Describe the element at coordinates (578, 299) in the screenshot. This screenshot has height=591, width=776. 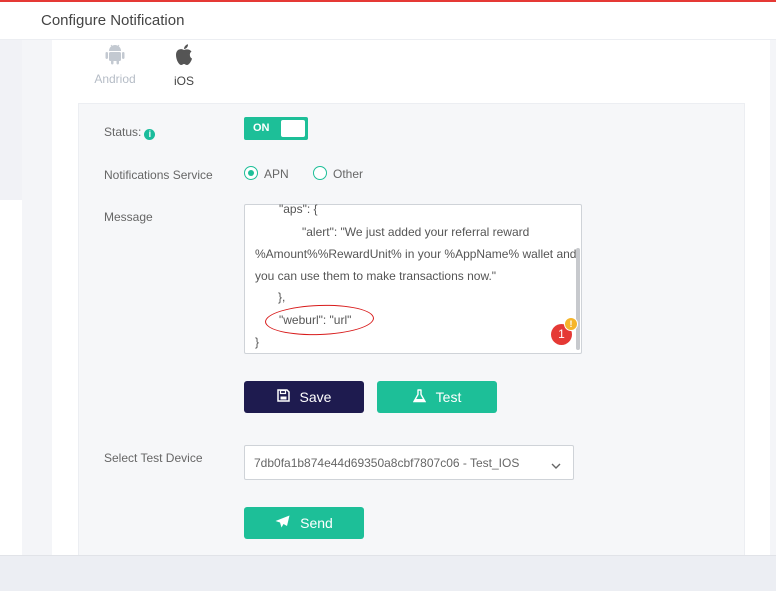
I see `textarea-scrollbar` at that location.